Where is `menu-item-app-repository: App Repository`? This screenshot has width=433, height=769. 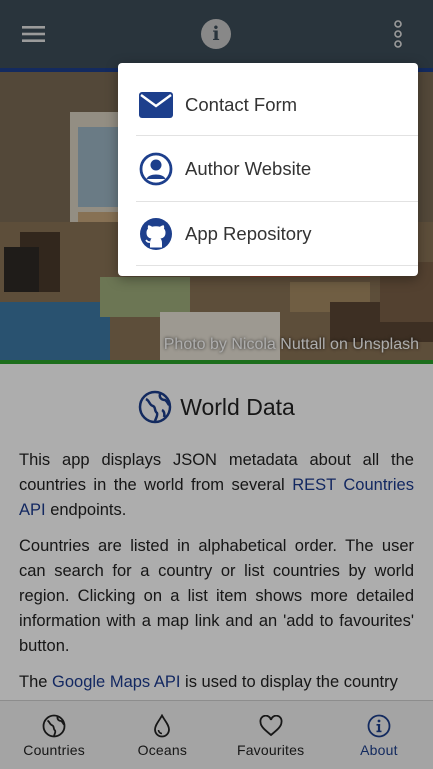
menu-item-app-repository: App Repository is located at coordinates (268, 234).